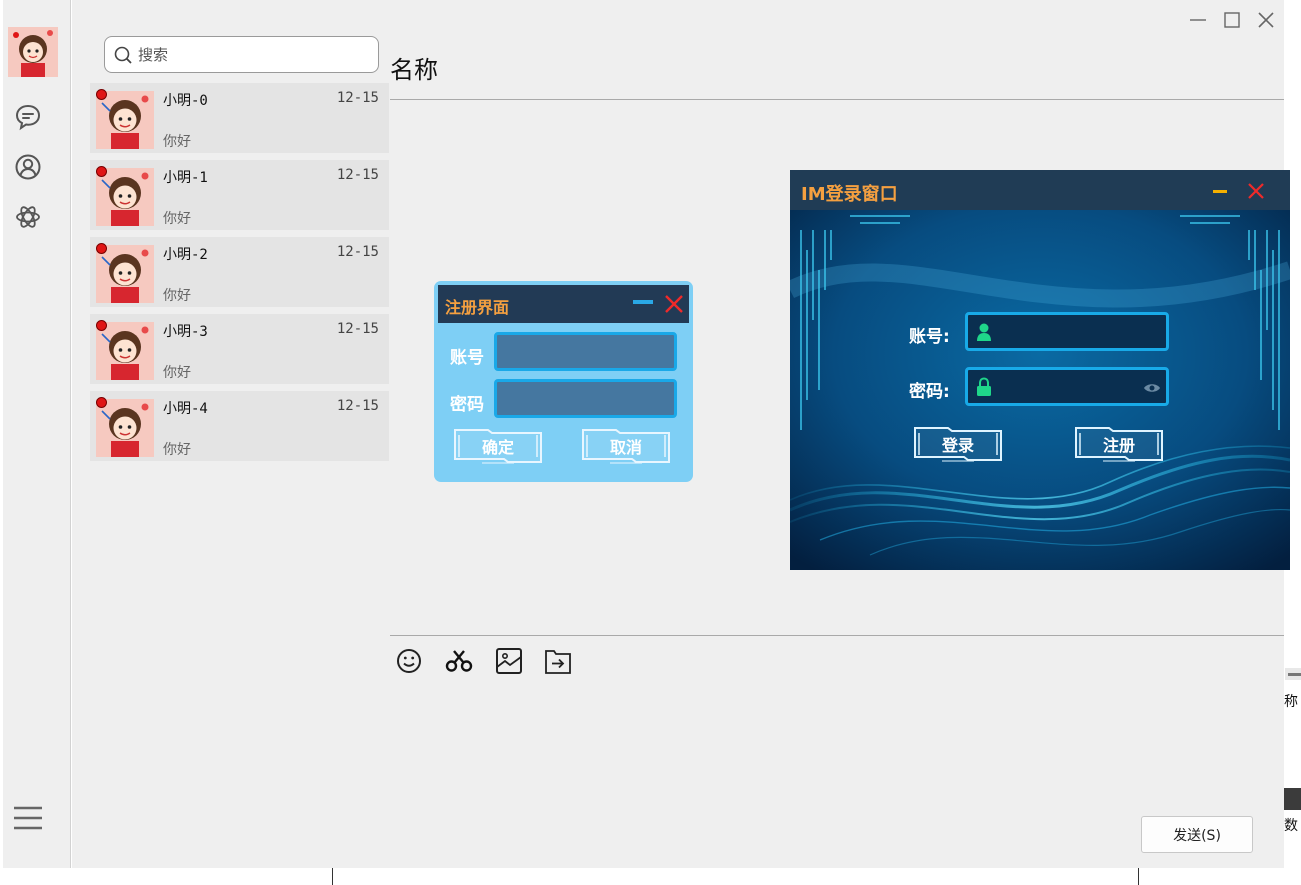  Describe the element at coordinates (1256, 191) in the screenshot. I see `login-close-icon` at that location.